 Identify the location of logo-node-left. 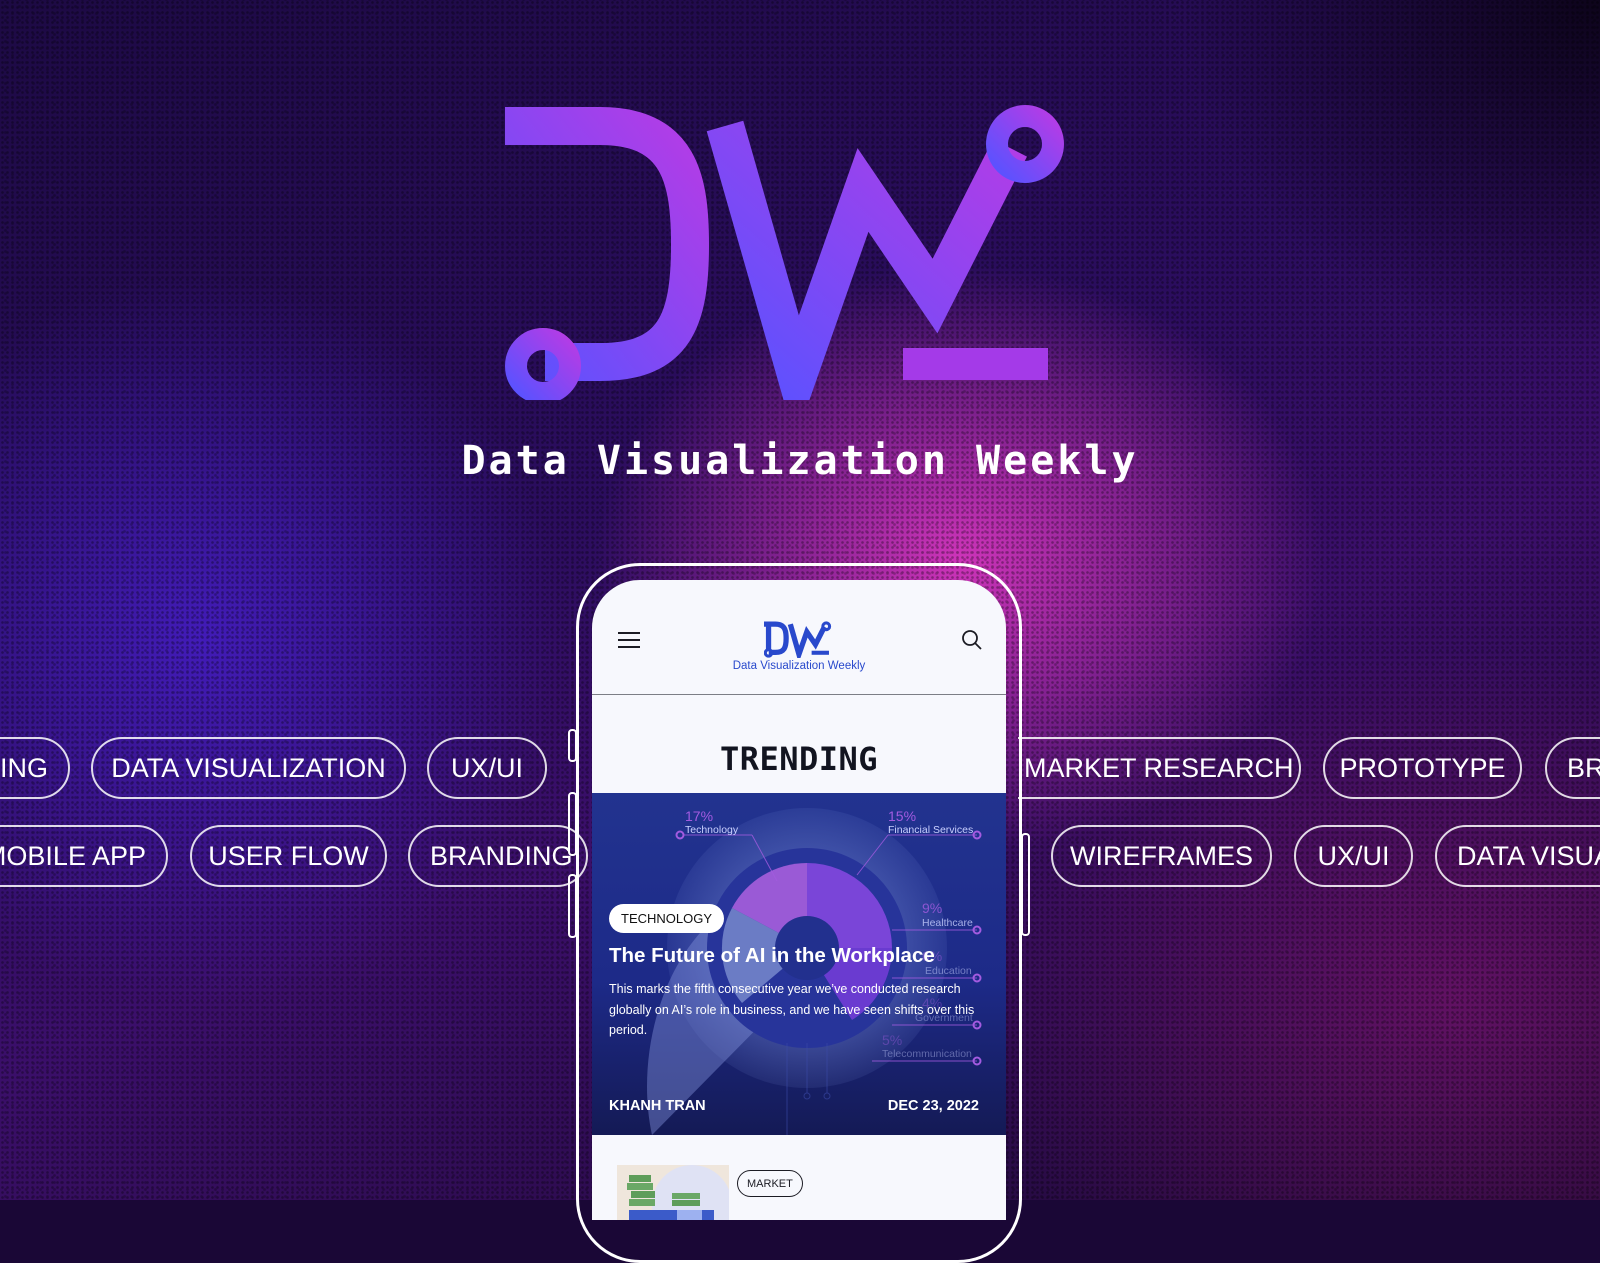
(543, 364).